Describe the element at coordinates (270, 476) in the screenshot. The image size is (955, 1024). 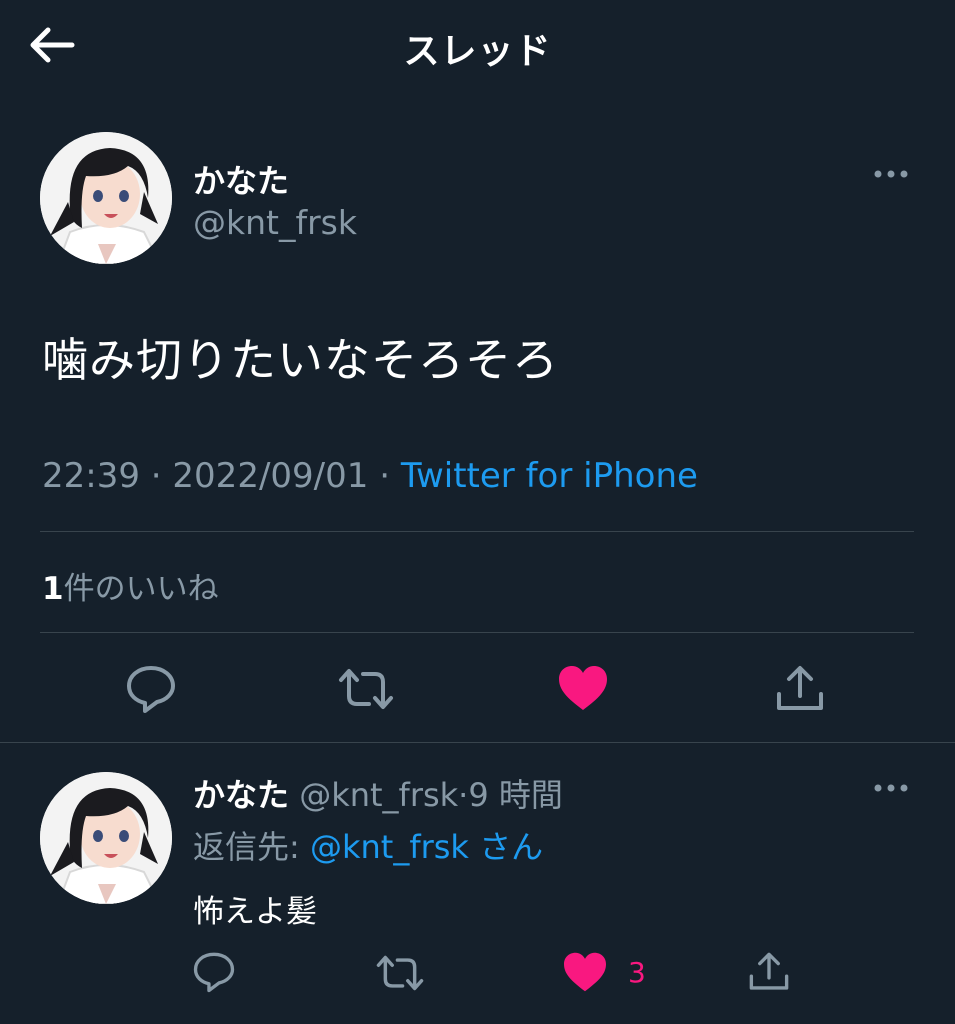
I see `tweet-date: 2022/09/01` at that location.